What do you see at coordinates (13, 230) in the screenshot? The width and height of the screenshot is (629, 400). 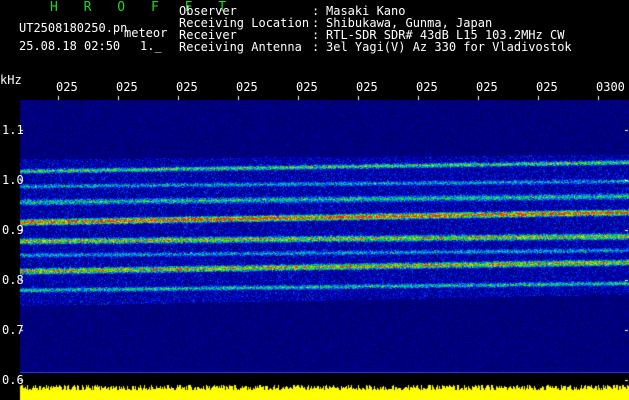 I see `y-tick-label: 0.9` at bounding box center [13, 230].